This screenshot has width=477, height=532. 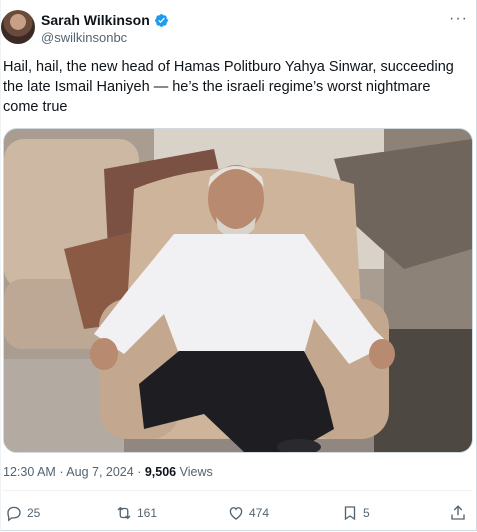 I want to click on like-button: 474, so click(x=248, y=513).